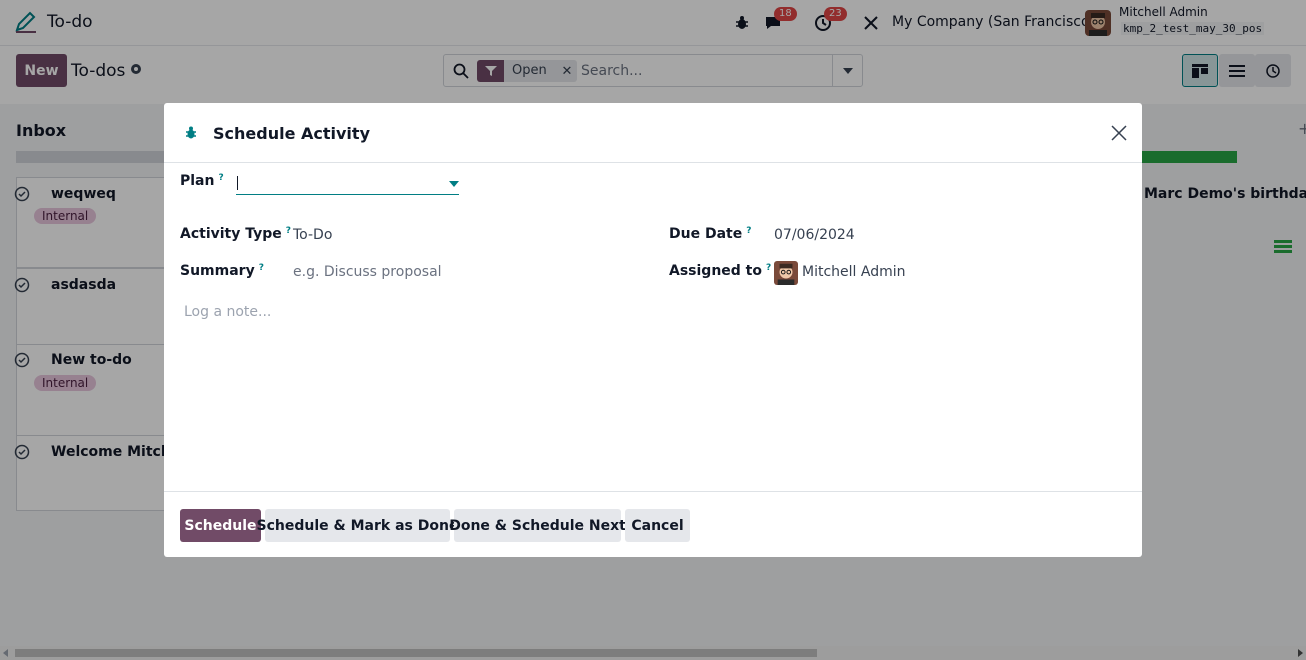  I want to click on done-schedule-next-button: Done & Schedule Next, so click(537, 525).